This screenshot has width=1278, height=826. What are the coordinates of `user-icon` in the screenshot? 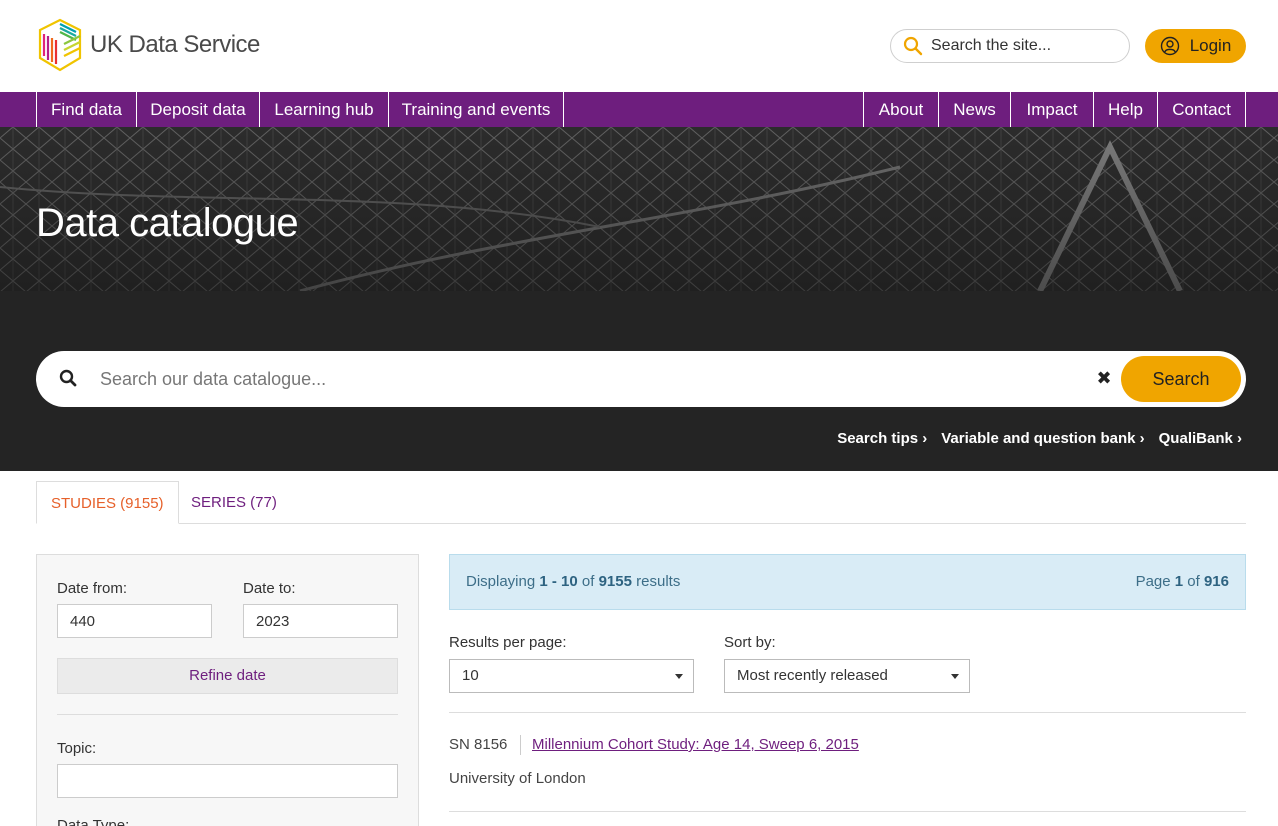 It's located at (1169, 46).